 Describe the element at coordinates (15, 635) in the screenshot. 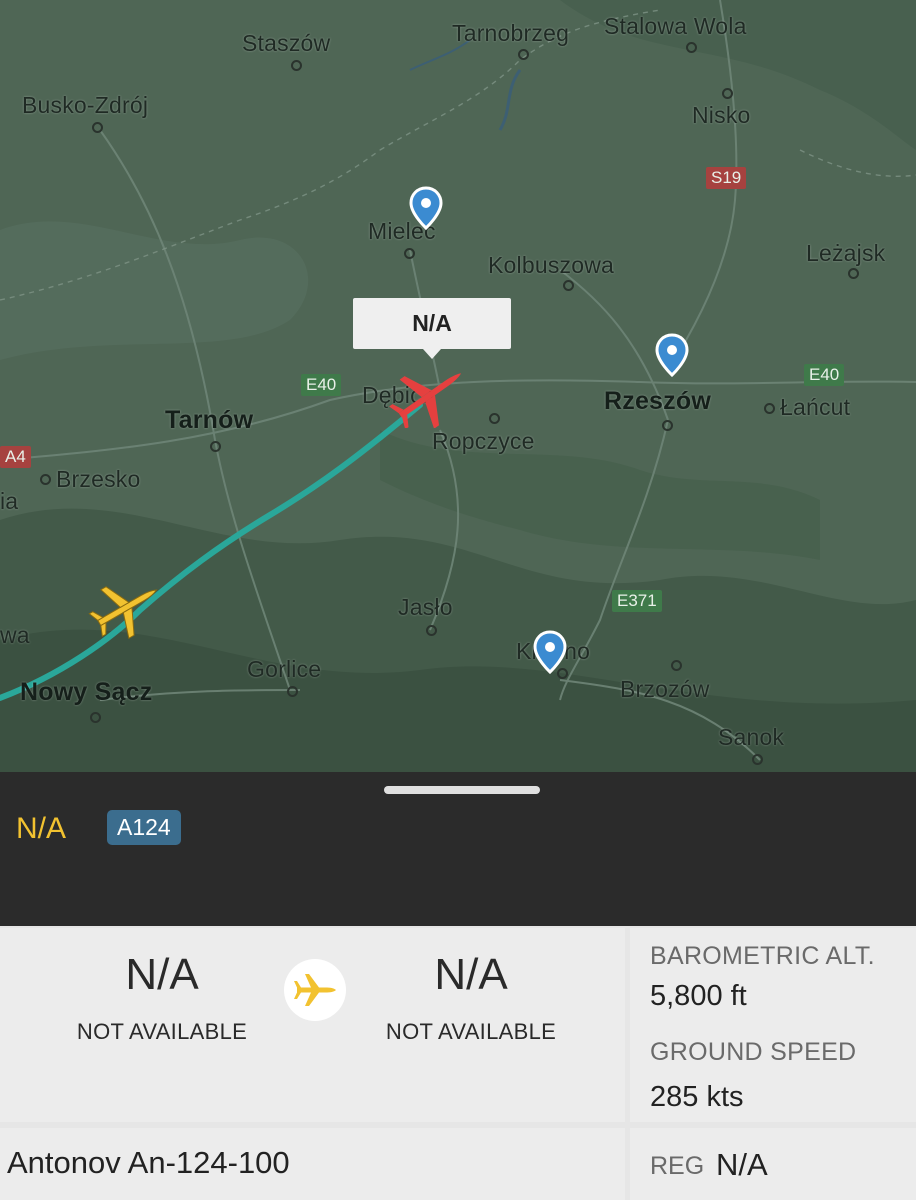

I see `place-label: wa` at that location.